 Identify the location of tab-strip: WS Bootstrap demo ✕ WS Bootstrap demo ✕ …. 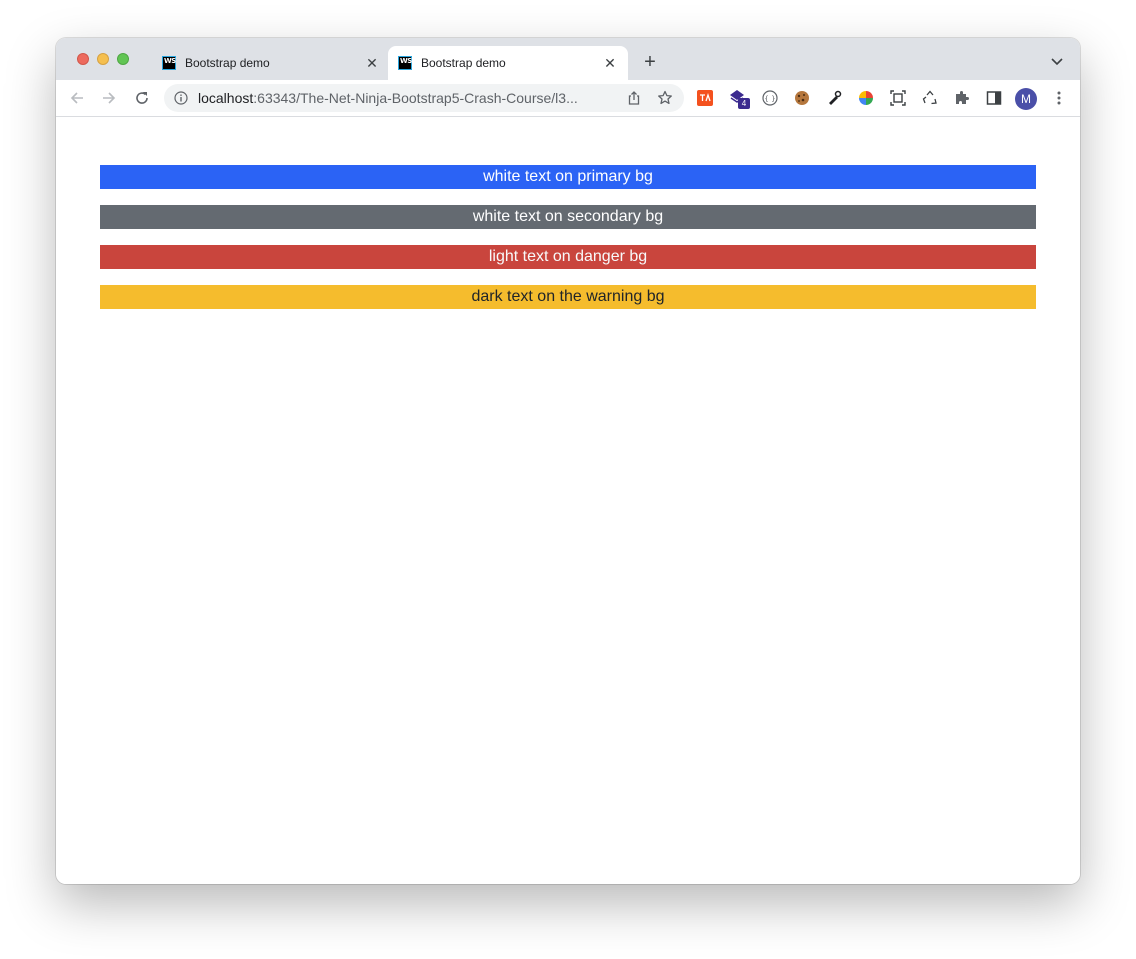
(568, 59).